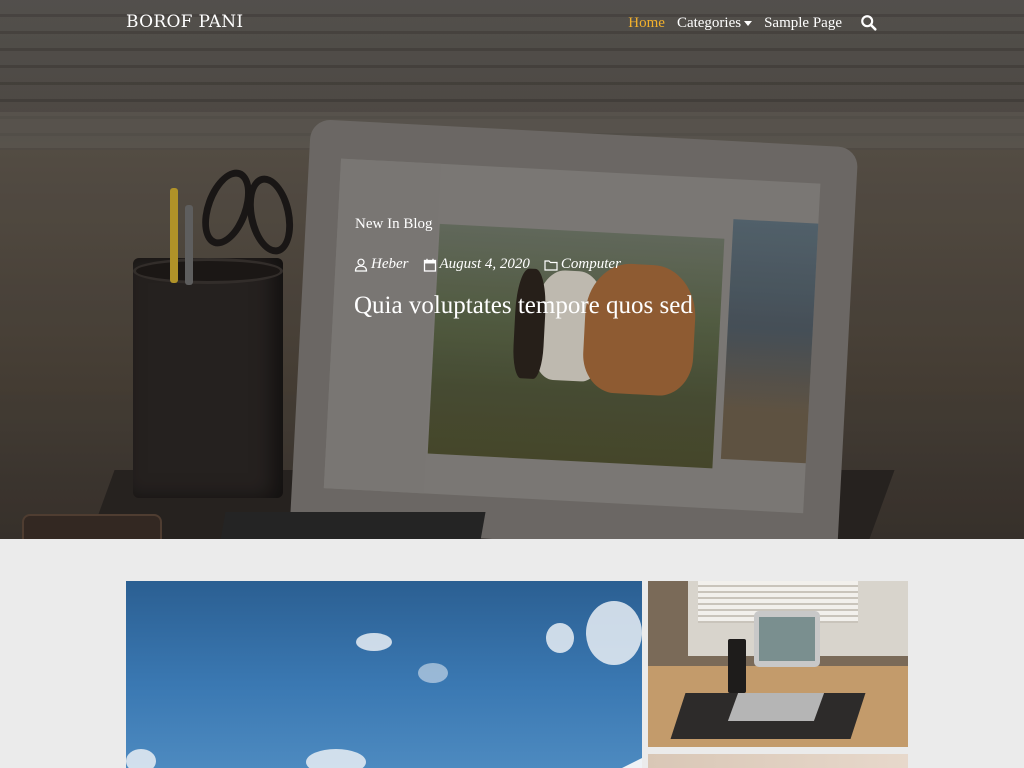 Image resolution: width=1024 pixels, height=768 pixels. What do you see at coordinates (778, 761) in the screenshot?
I see `post-card-secondary` at bounding box center [778, 761].